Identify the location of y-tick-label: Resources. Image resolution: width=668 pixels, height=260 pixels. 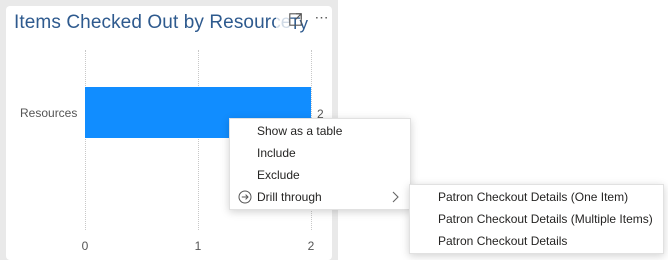
(49, 113).